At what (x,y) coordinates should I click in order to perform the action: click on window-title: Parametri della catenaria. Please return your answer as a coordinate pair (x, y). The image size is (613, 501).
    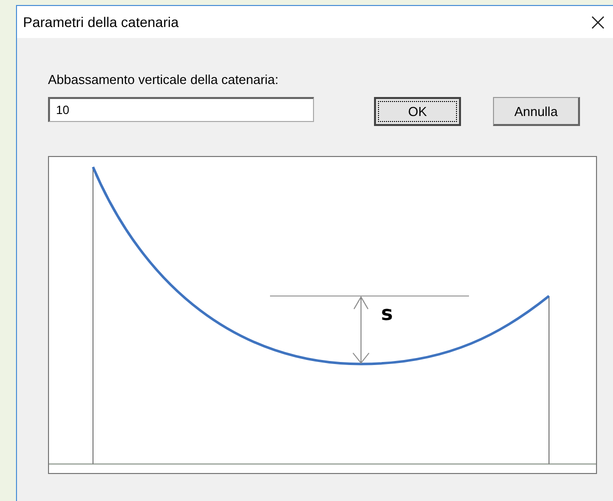
    Looking at the image, I should click on (101, 22).